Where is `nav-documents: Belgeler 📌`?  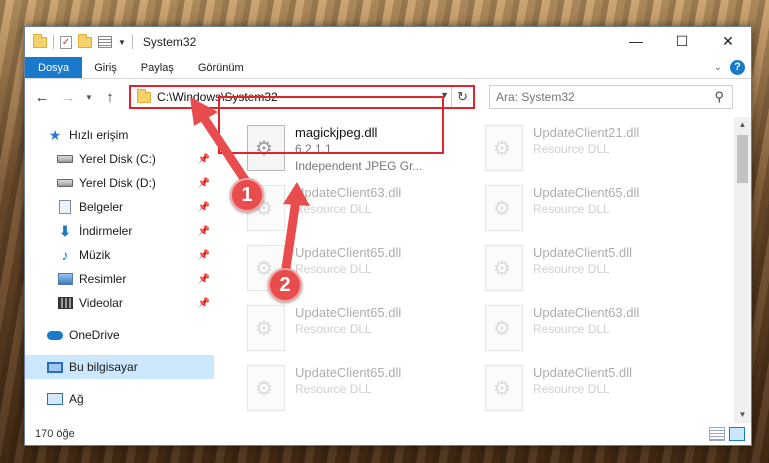 nav-documents: Belgeler 📌 is located at coordinates (119, 207).